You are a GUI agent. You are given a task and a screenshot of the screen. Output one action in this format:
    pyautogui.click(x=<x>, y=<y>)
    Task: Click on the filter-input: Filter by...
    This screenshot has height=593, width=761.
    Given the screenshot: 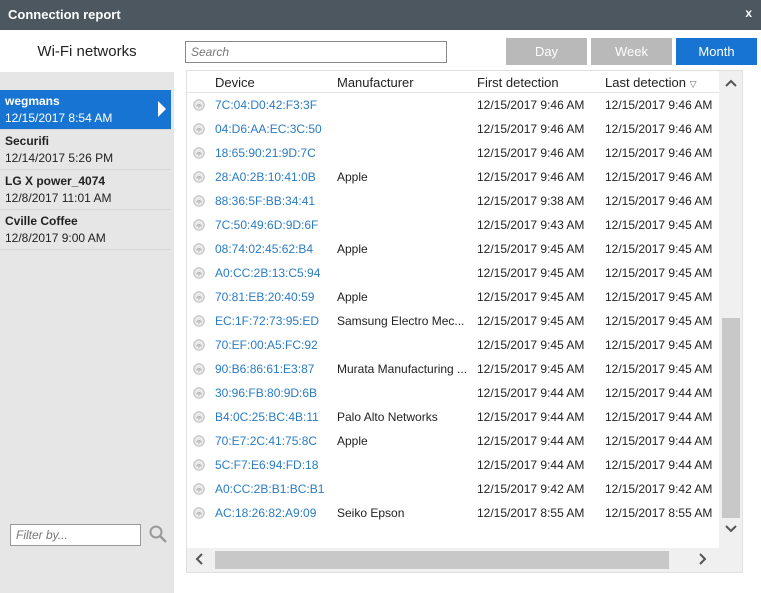 What is the action you would take?
    pyautogui.click(x=75, y=535)
    